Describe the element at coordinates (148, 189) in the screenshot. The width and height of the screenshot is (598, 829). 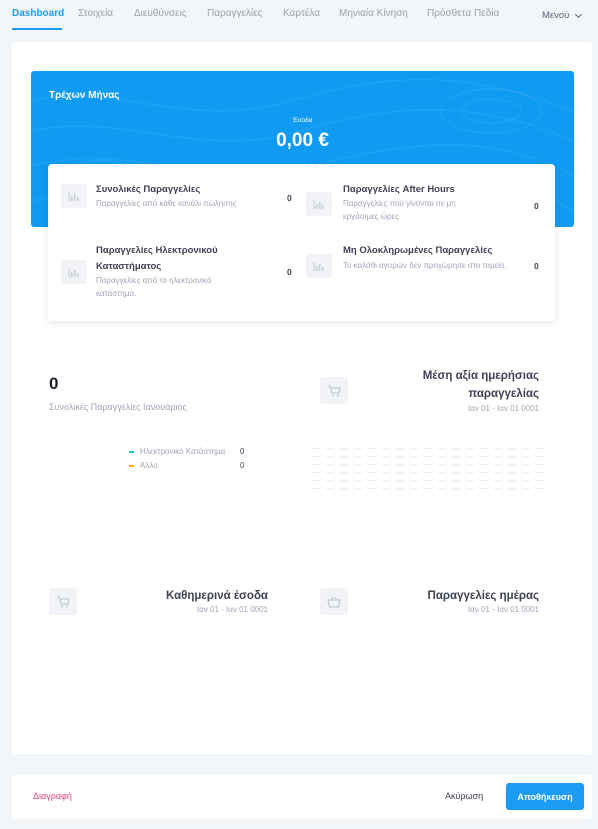
I see `stat-title: Συνολικές Παραγγελίες` at that location.